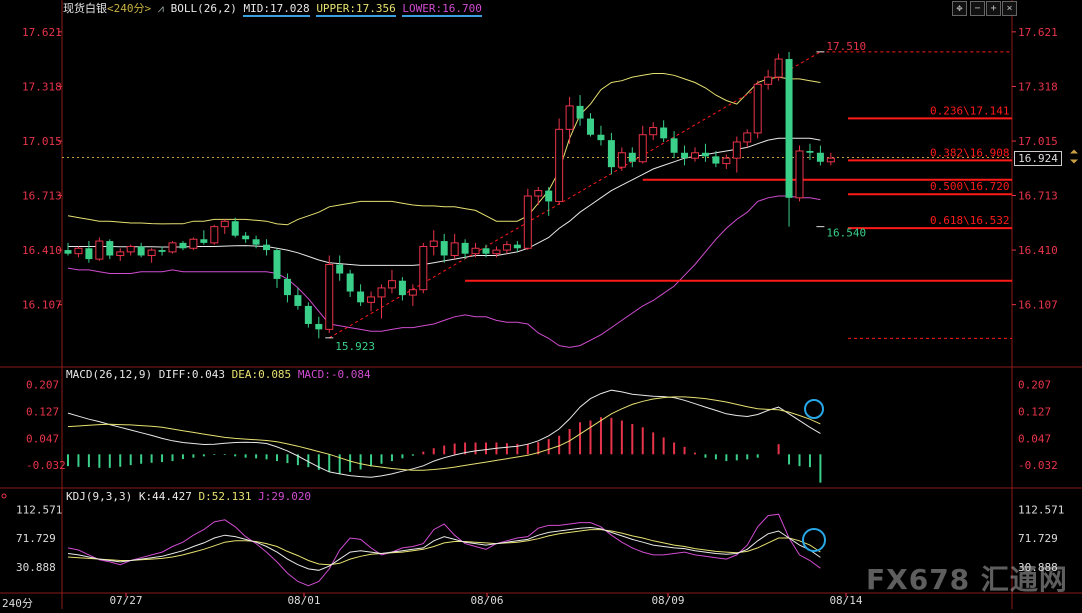 The image size is (1082, 613). What do you see at coordinates (1038, 538) in the screenshot?
I see `kdj-y-tick-label: 71.729` at bounding box center [1038, 538].